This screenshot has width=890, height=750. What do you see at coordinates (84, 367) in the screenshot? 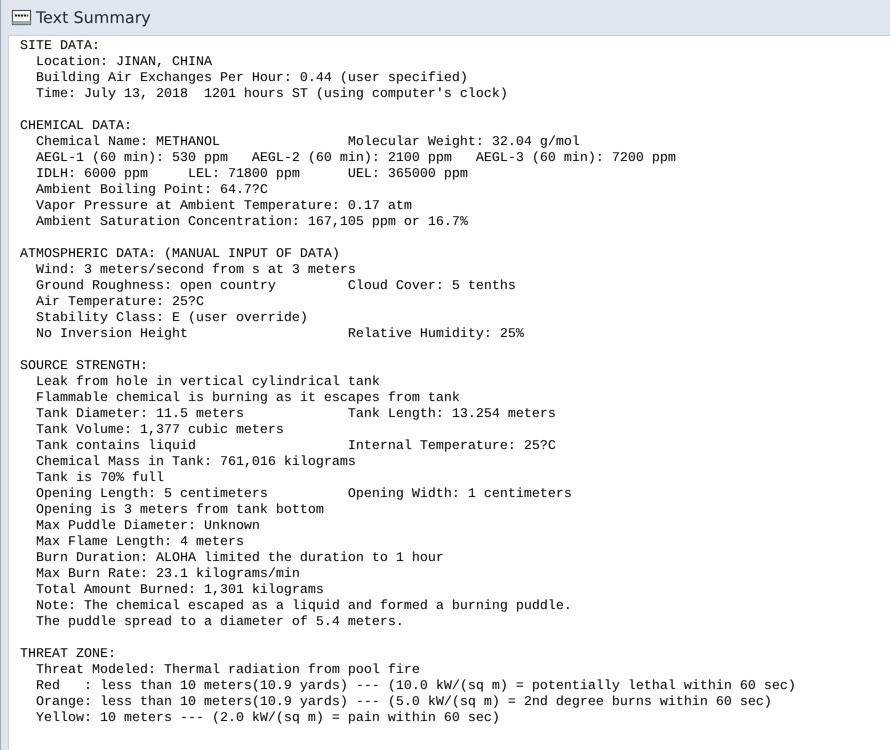
I see `section-heading: SOURCE STRENGTH:` at bounding box center [84, 367].